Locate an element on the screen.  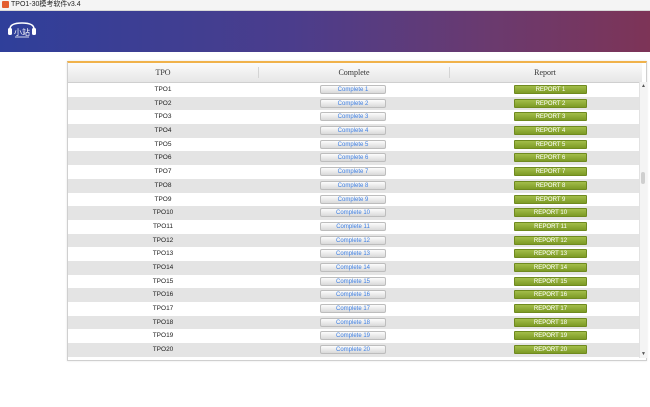
table-row: TPO8 Complete 8 REPORT 8 is located at coordinates (355, 185).